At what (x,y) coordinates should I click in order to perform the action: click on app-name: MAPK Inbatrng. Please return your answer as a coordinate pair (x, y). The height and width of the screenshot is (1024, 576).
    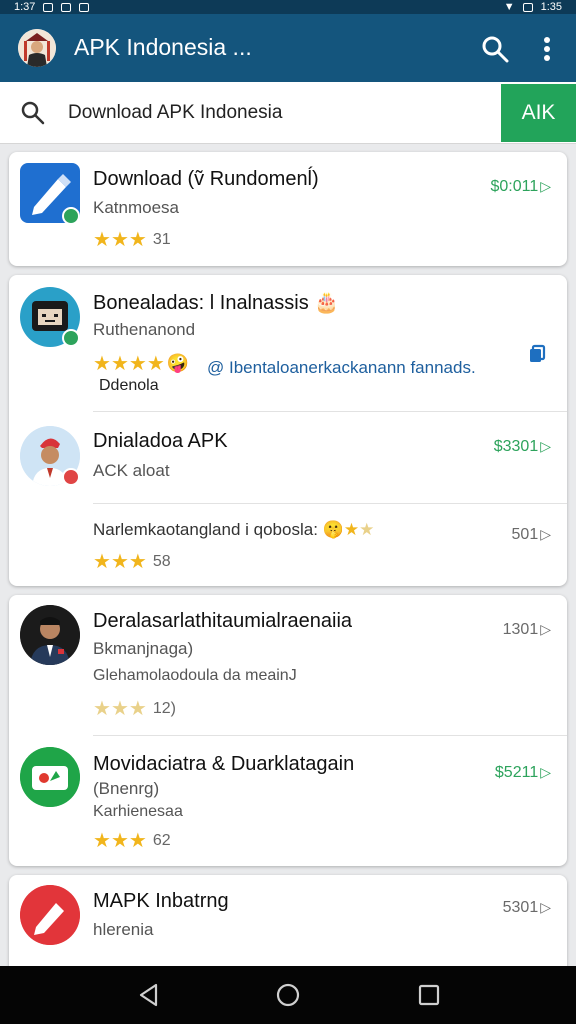
    Looking at the image, I should click on (161, 901).